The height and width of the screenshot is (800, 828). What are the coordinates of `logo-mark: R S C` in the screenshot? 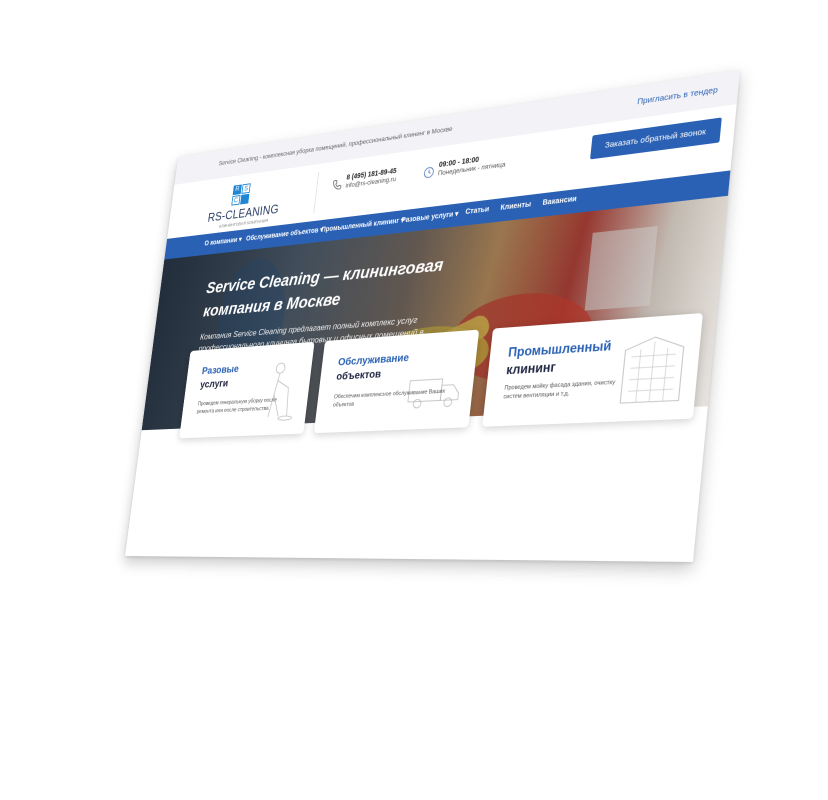 It's located at (241, 194).